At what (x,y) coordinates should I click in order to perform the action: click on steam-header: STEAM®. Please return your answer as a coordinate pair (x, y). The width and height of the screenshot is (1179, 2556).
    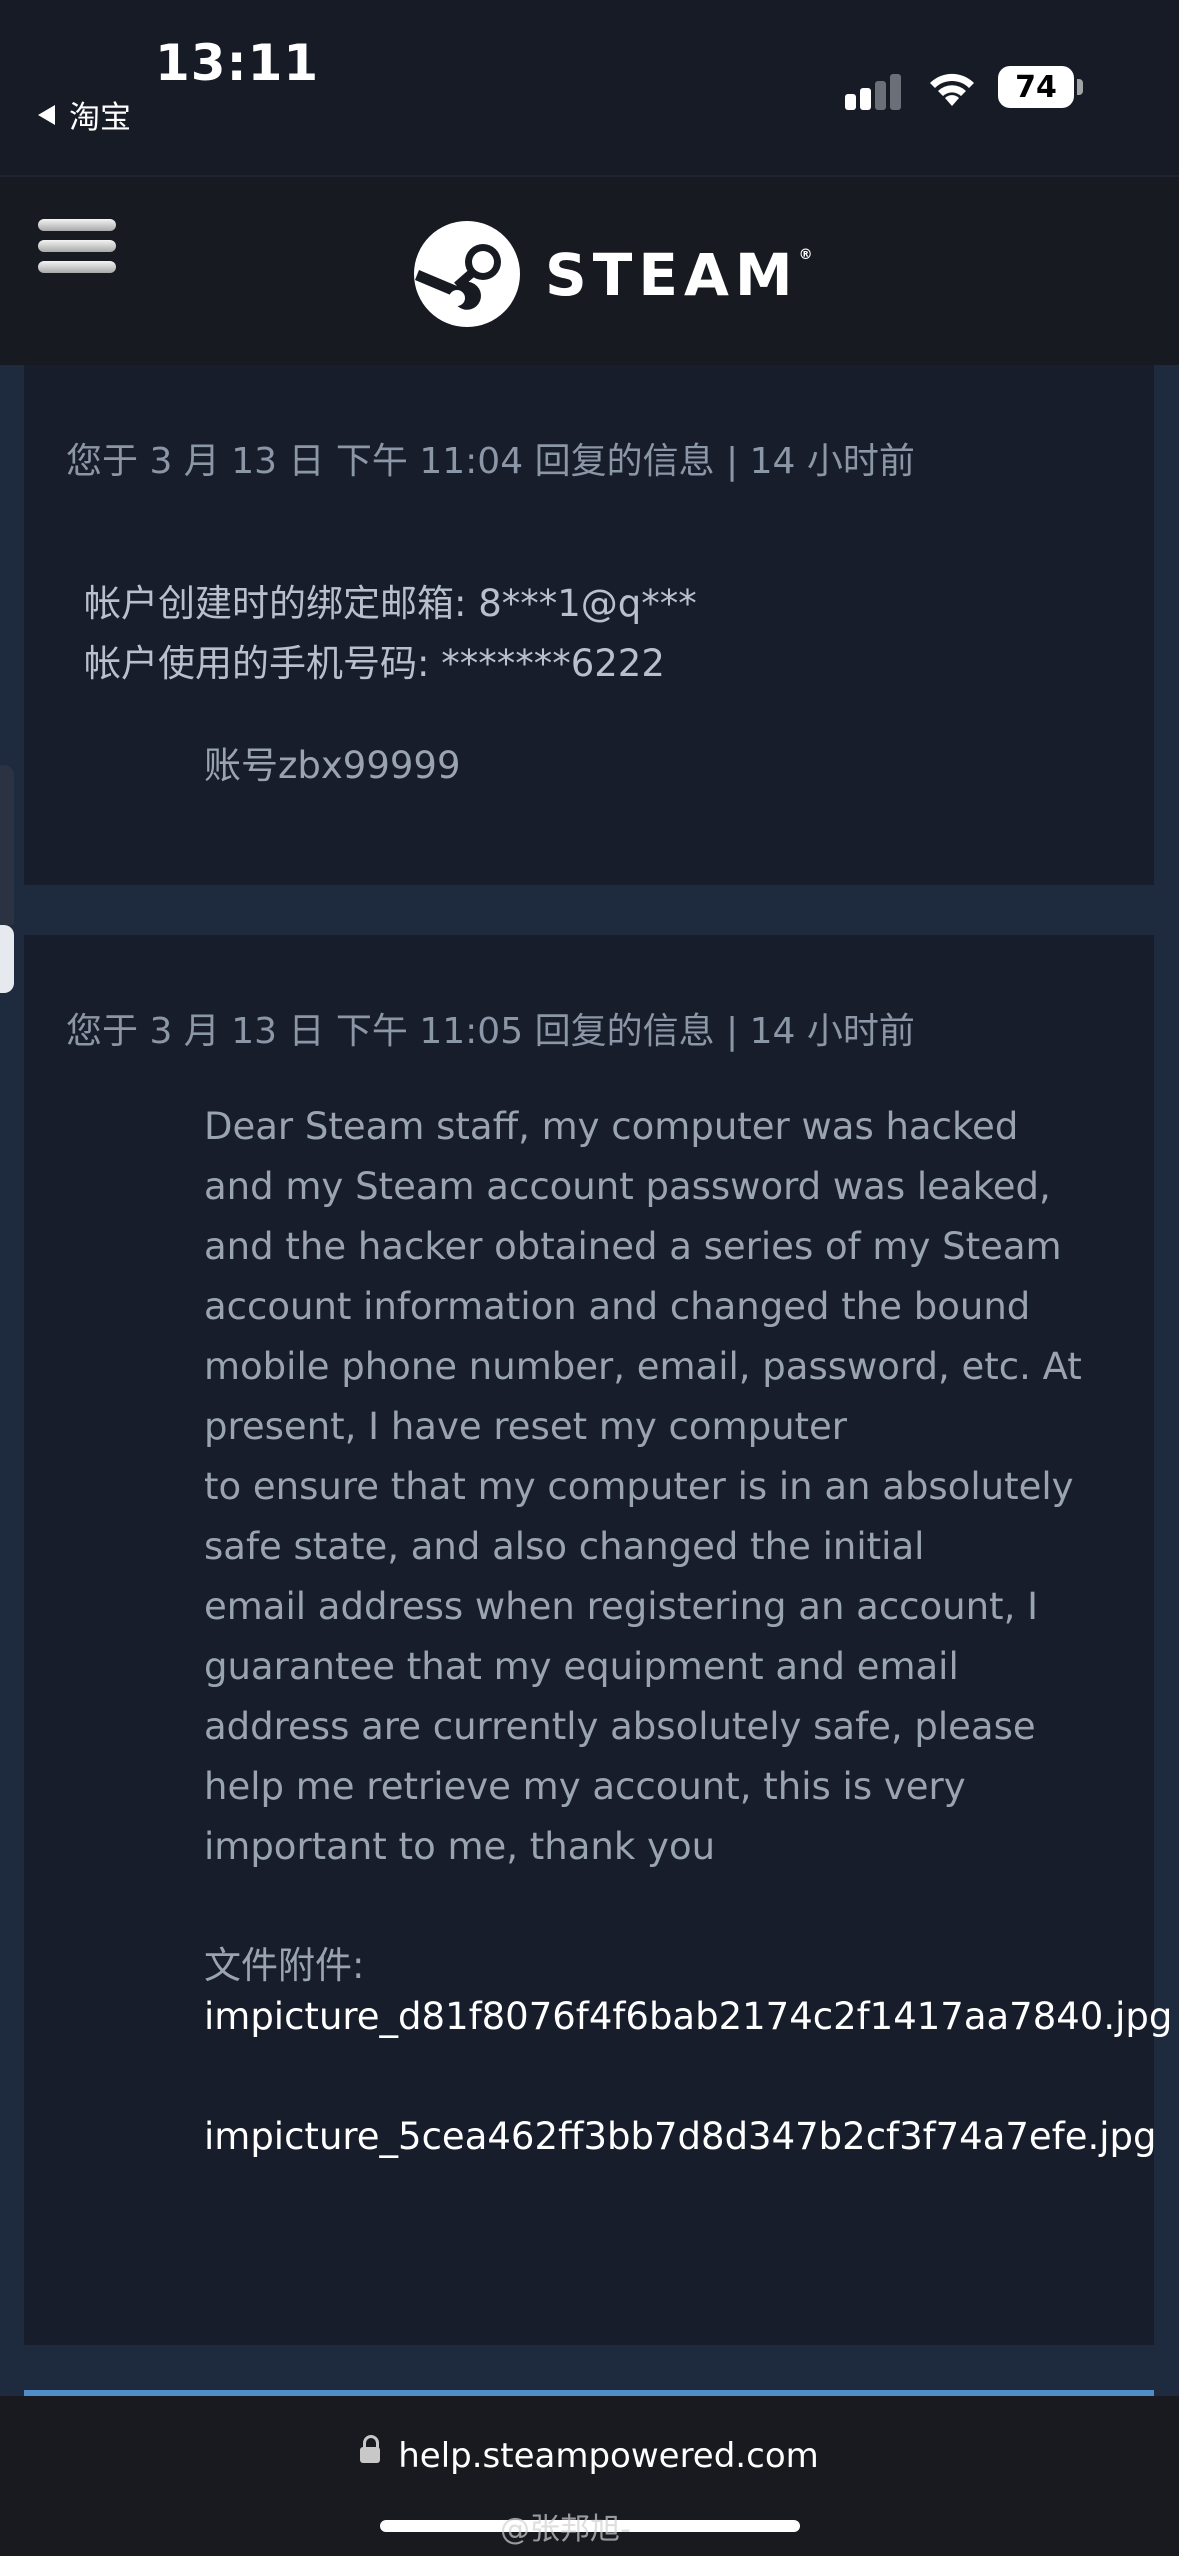
    Looking at the image, I should click on (589, 271).